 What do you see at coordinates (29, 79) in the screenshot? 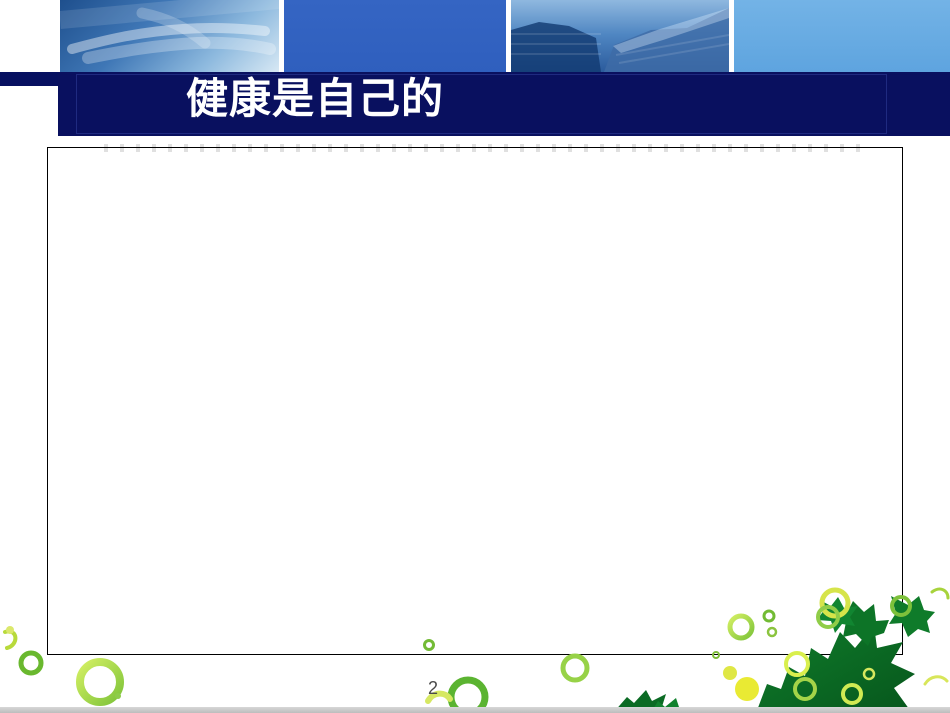
I see `left-accent-bar` at bounding box center [29, 79].